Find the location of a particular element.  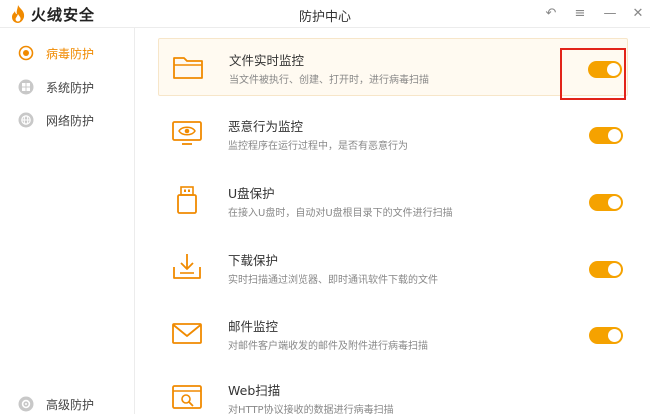

usb-protection-toggle is located at coordinates (606, 202).